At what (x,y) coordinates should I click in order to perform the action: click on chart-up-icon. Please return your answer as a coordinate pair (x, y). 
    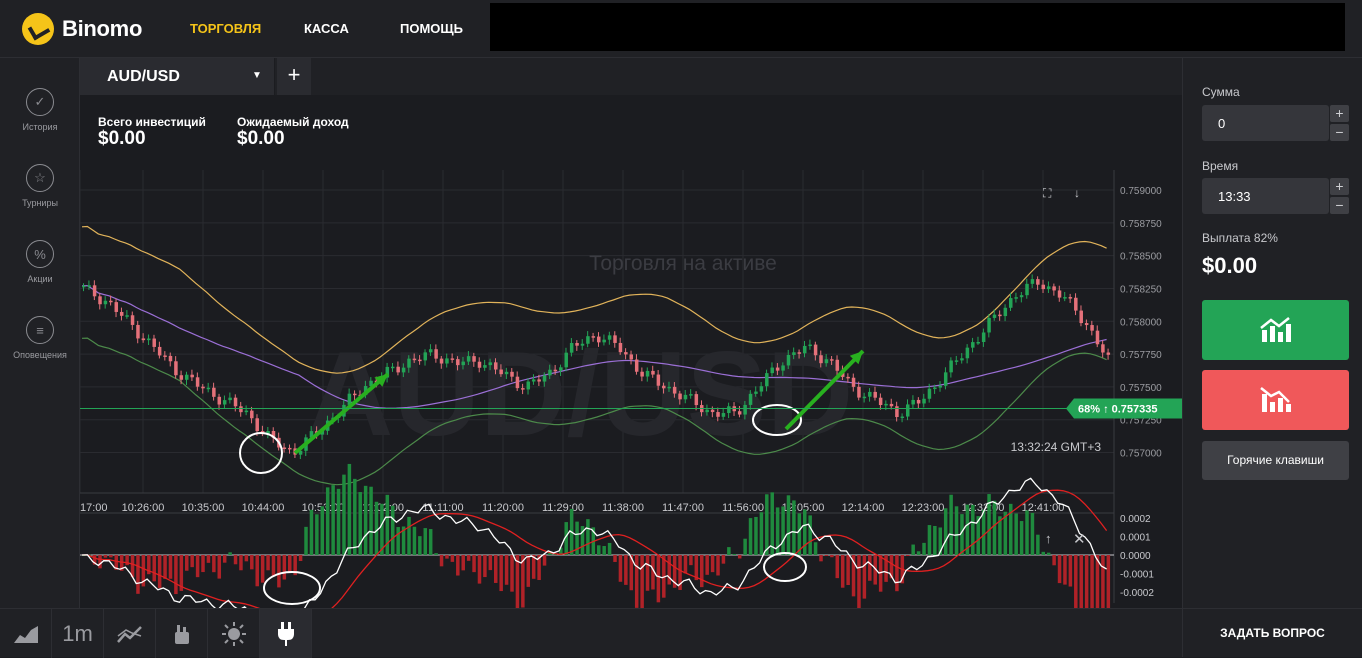
    Looking at the image, I should click on (1275, 329).